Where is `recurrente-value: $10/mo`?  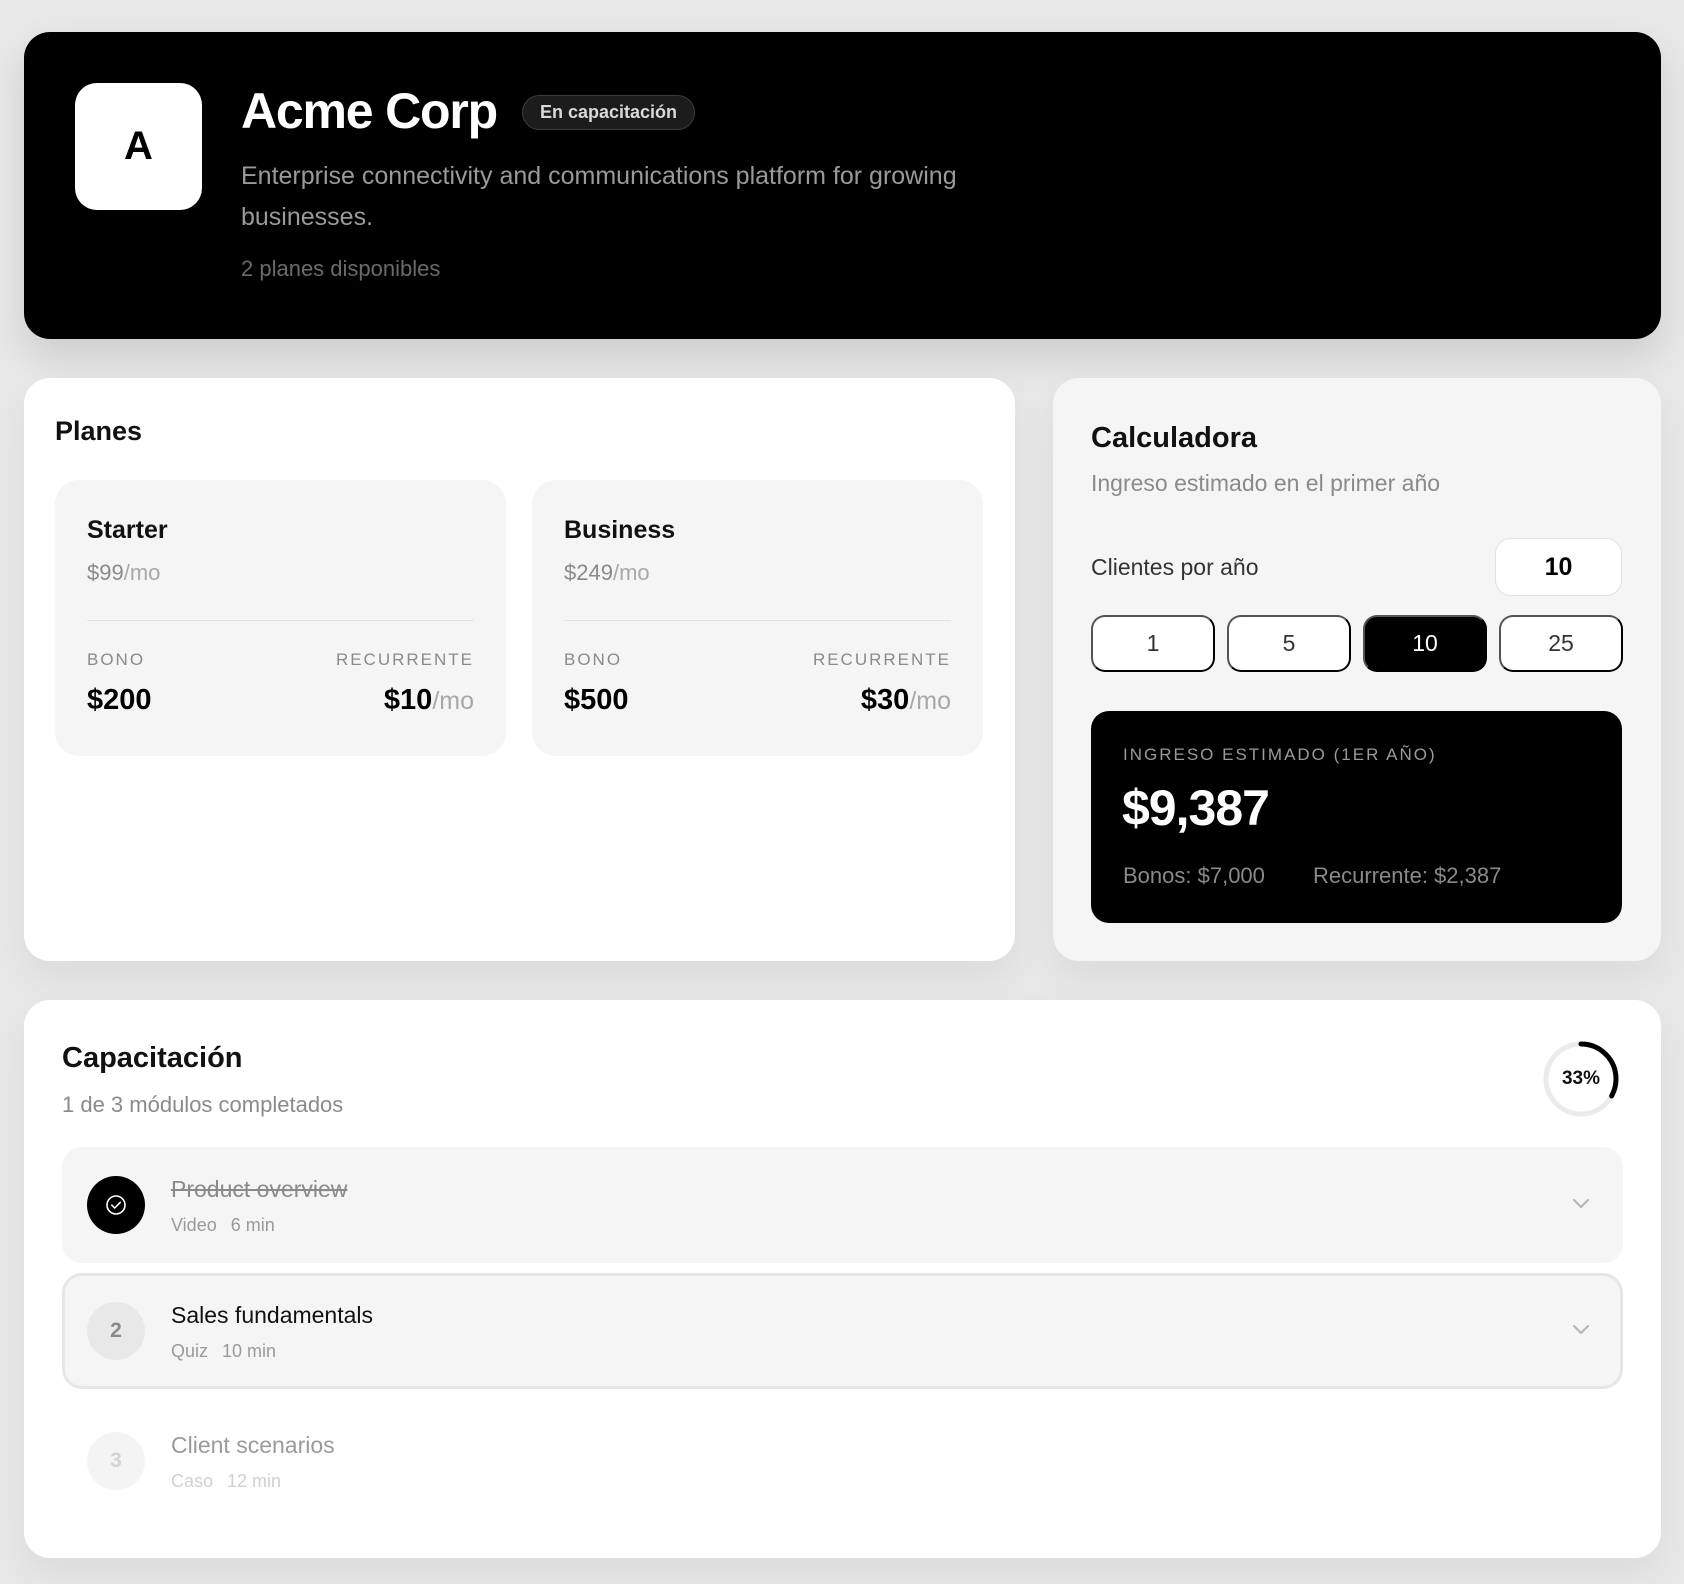
recurrente-value: $10/mo is located at coordinates (428, 700).